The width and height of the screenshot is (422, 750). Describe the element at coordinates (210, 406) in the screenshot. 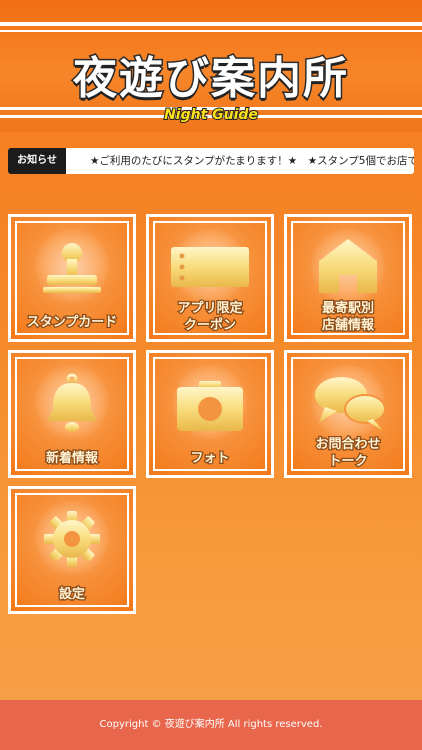

I see `camera-icon` at that location.